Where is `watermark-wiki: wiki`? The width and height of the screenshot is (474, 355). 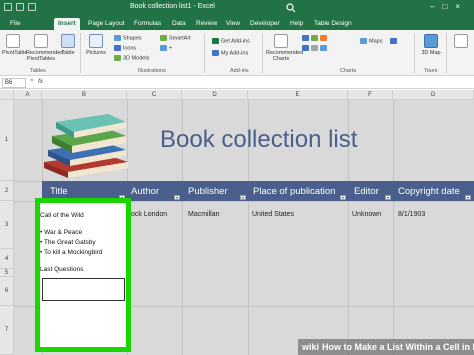 watermark-wiki: wiki is located at coordinates (311, 347).